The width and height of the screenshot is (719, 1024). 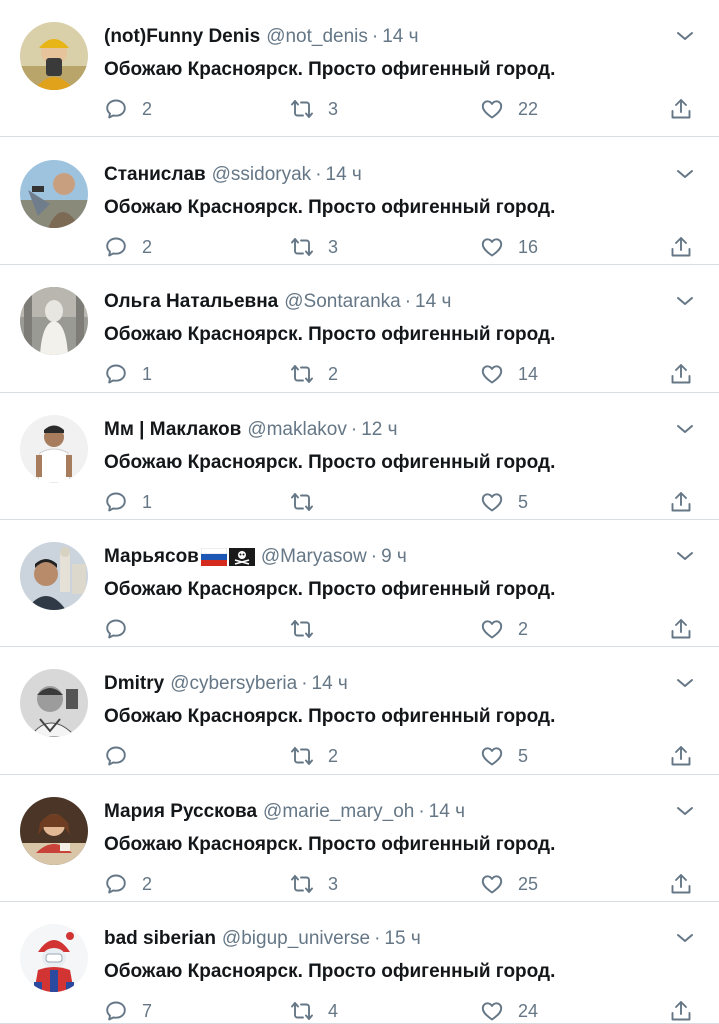 I want to click on author-name: Dmitry, so click(x=134, y=683).